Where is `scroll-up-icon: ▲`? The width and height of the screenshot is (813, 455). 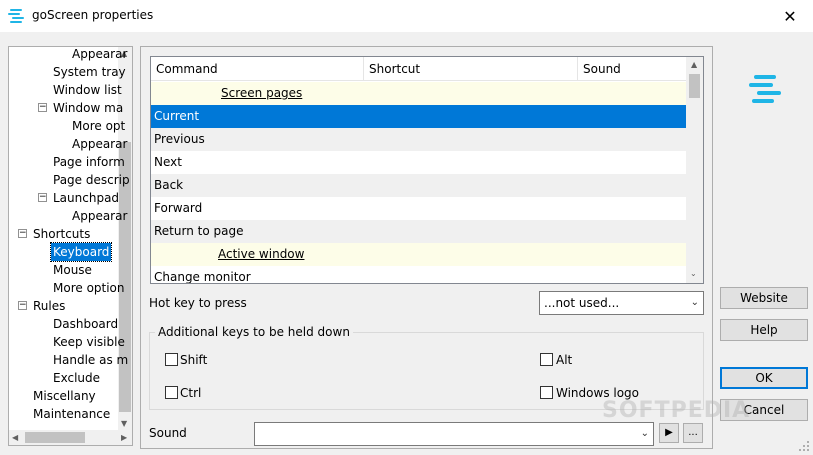
scroll-up-icon: ▲ is located at coordinates (694, 64).